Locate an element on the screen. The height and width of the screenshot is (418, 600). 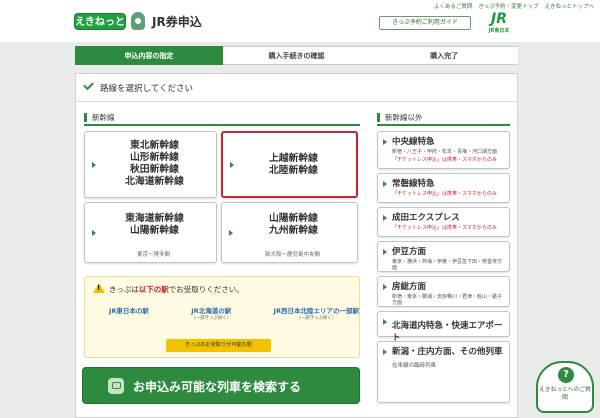
rail-boso-title: 房総方面 is located at coordinates (409, 287).